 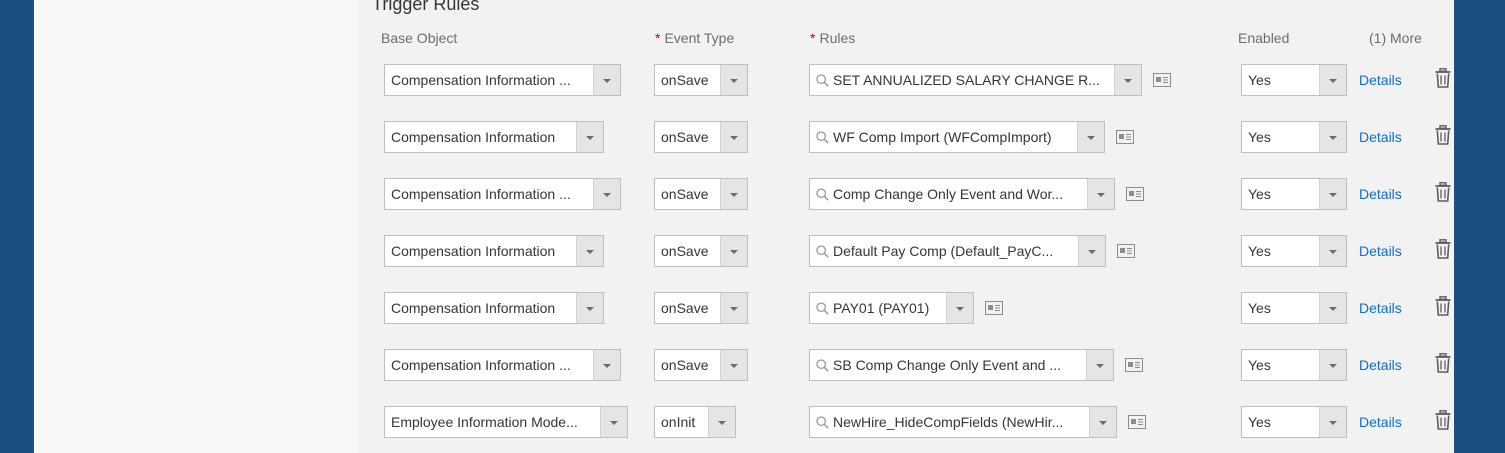 I want to click on rule-select-value: WF Comp Import (WFCompImport), so click(x=942, y=137).